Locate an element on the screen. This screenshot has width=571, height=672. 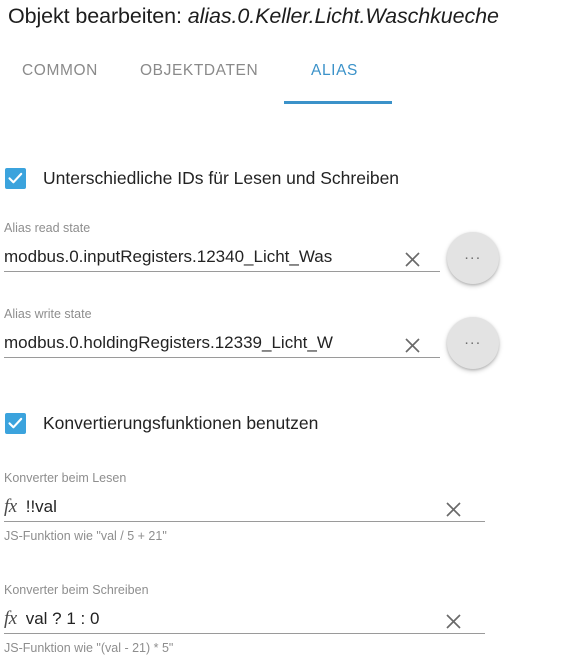
input-converter-read: !!val is located at coordinates (235, 509).